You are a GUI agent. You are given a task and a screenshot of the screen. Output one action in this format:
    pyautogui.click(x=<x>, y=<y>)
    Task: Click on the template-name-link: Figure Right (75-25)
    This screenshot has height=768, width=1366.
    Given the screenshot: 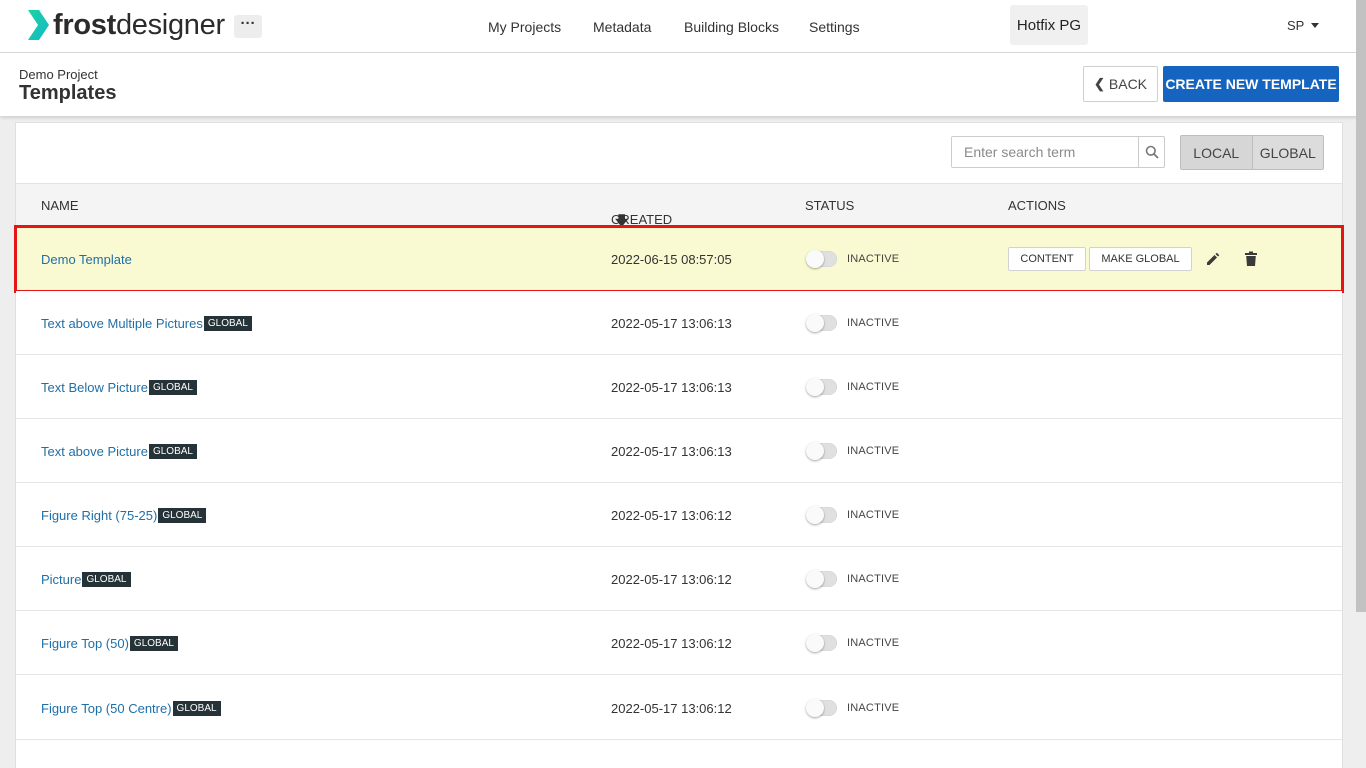 What is the action you would take?
    pyautogui.click(x=99, y=515)
    